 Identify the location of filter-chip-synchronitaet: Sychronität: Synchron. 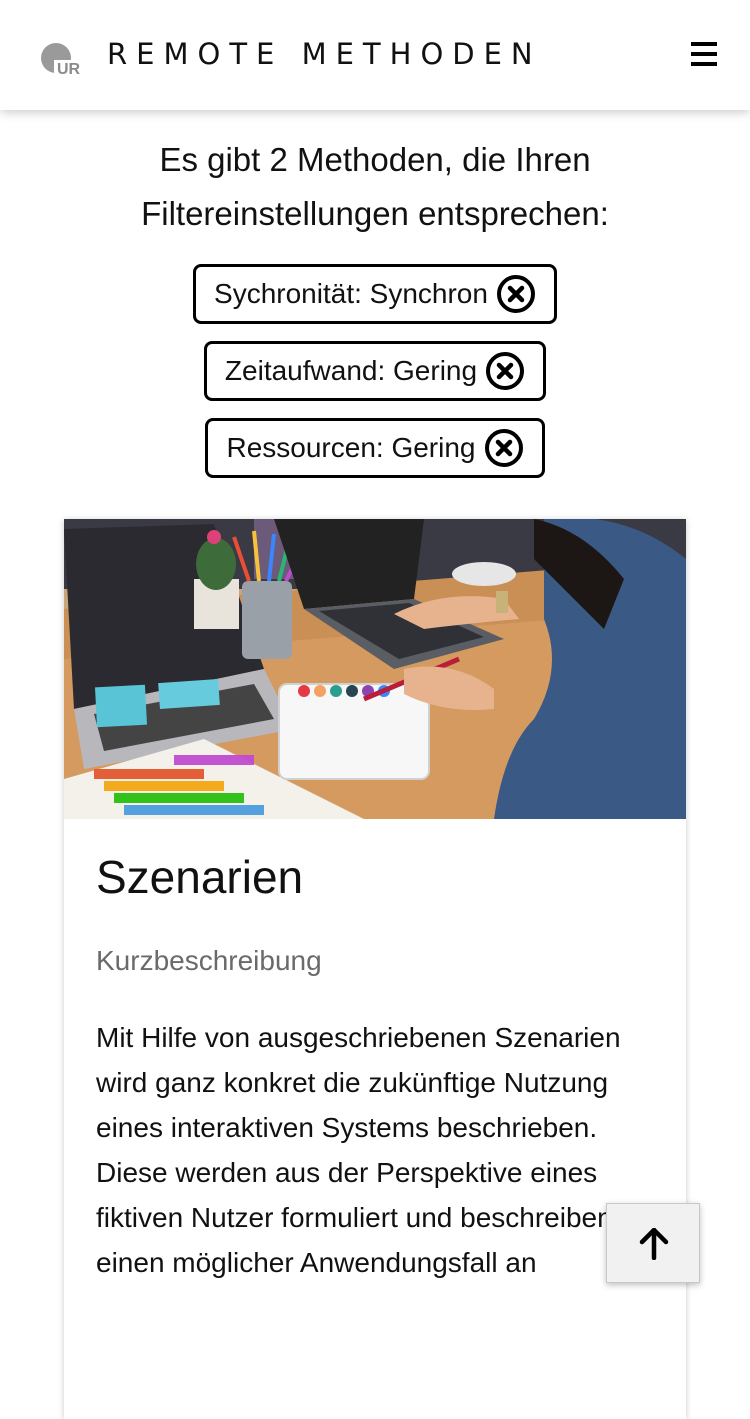
(375, 294).